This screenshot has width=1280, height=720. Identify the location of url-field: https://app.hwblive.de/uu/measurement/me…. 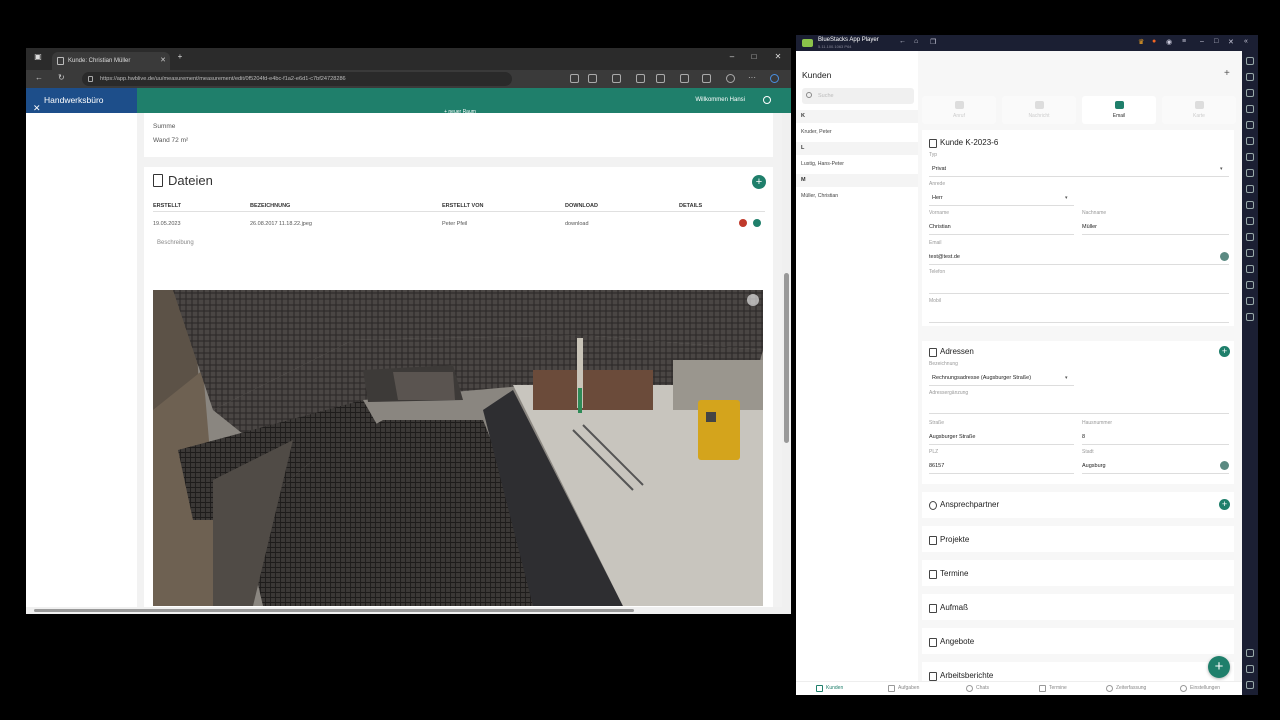
(297, 79).